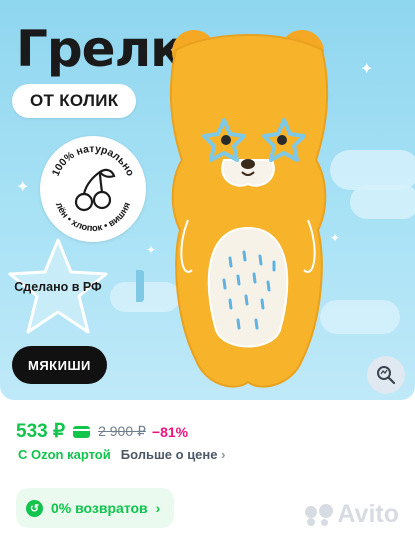  I want to click on avito-logo-icon, so click(319, 514).